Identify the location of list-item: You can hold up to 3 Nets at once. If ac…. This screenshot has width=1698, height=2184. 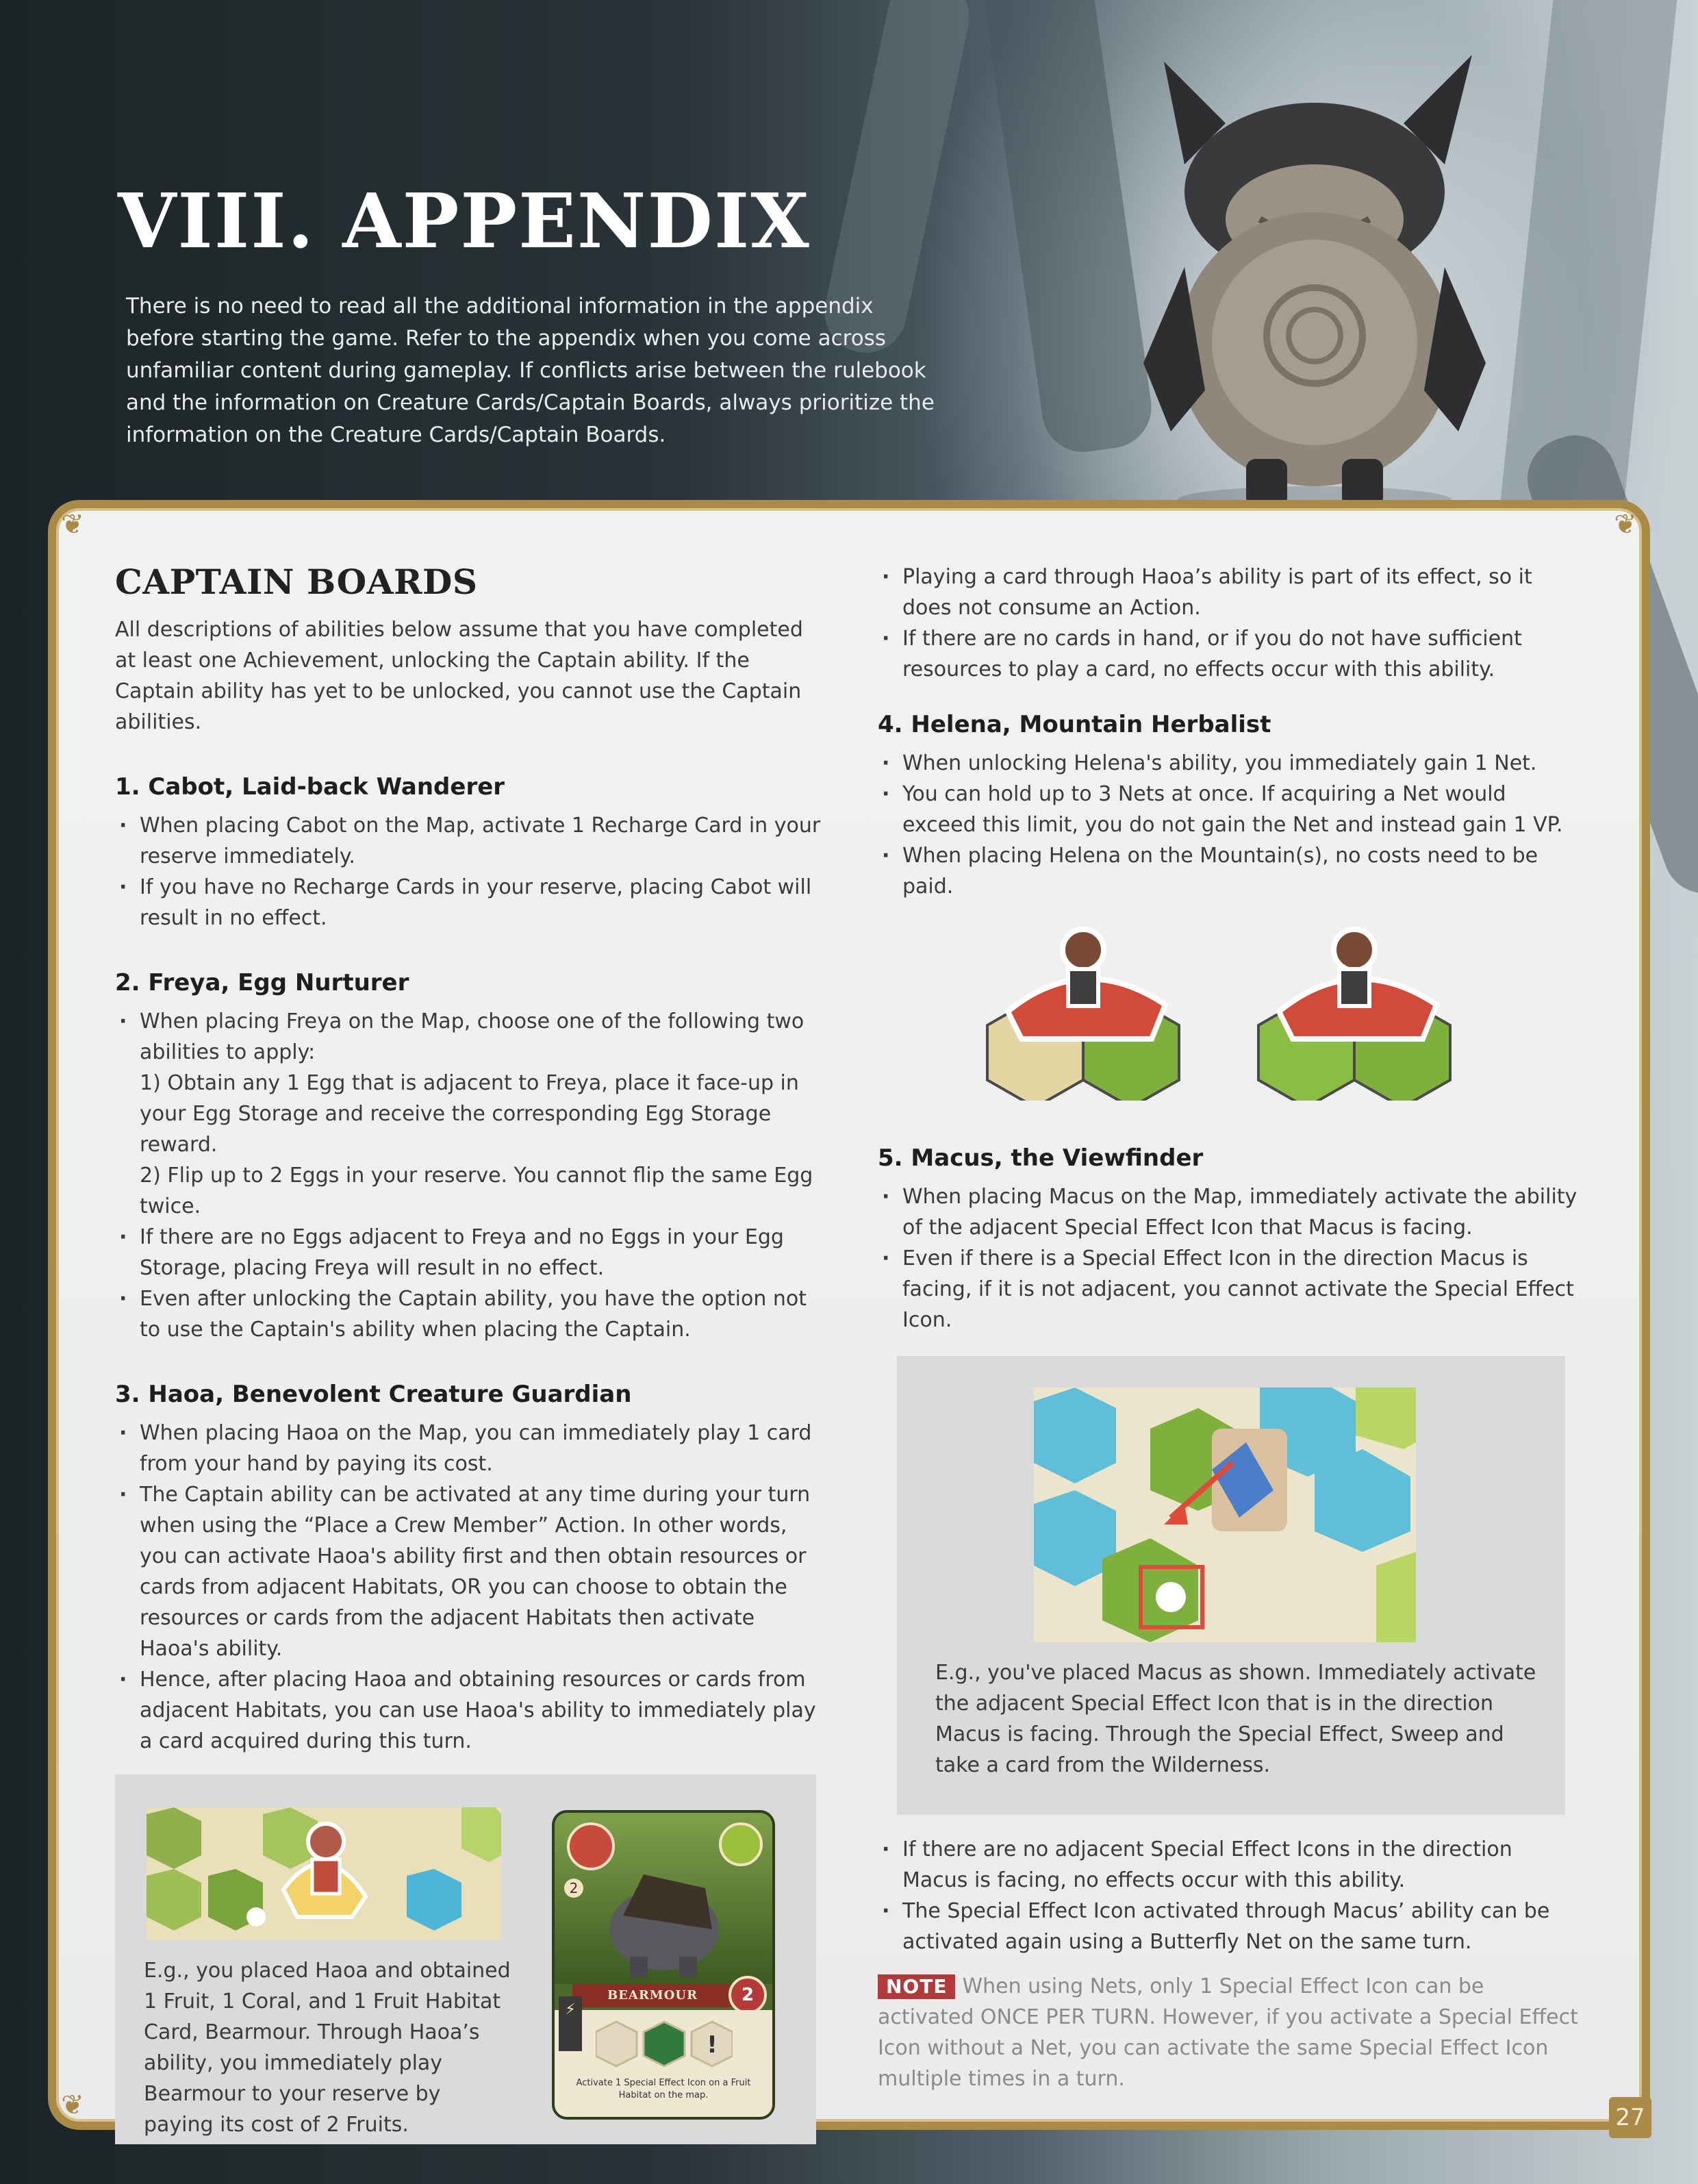
(1230, 809).